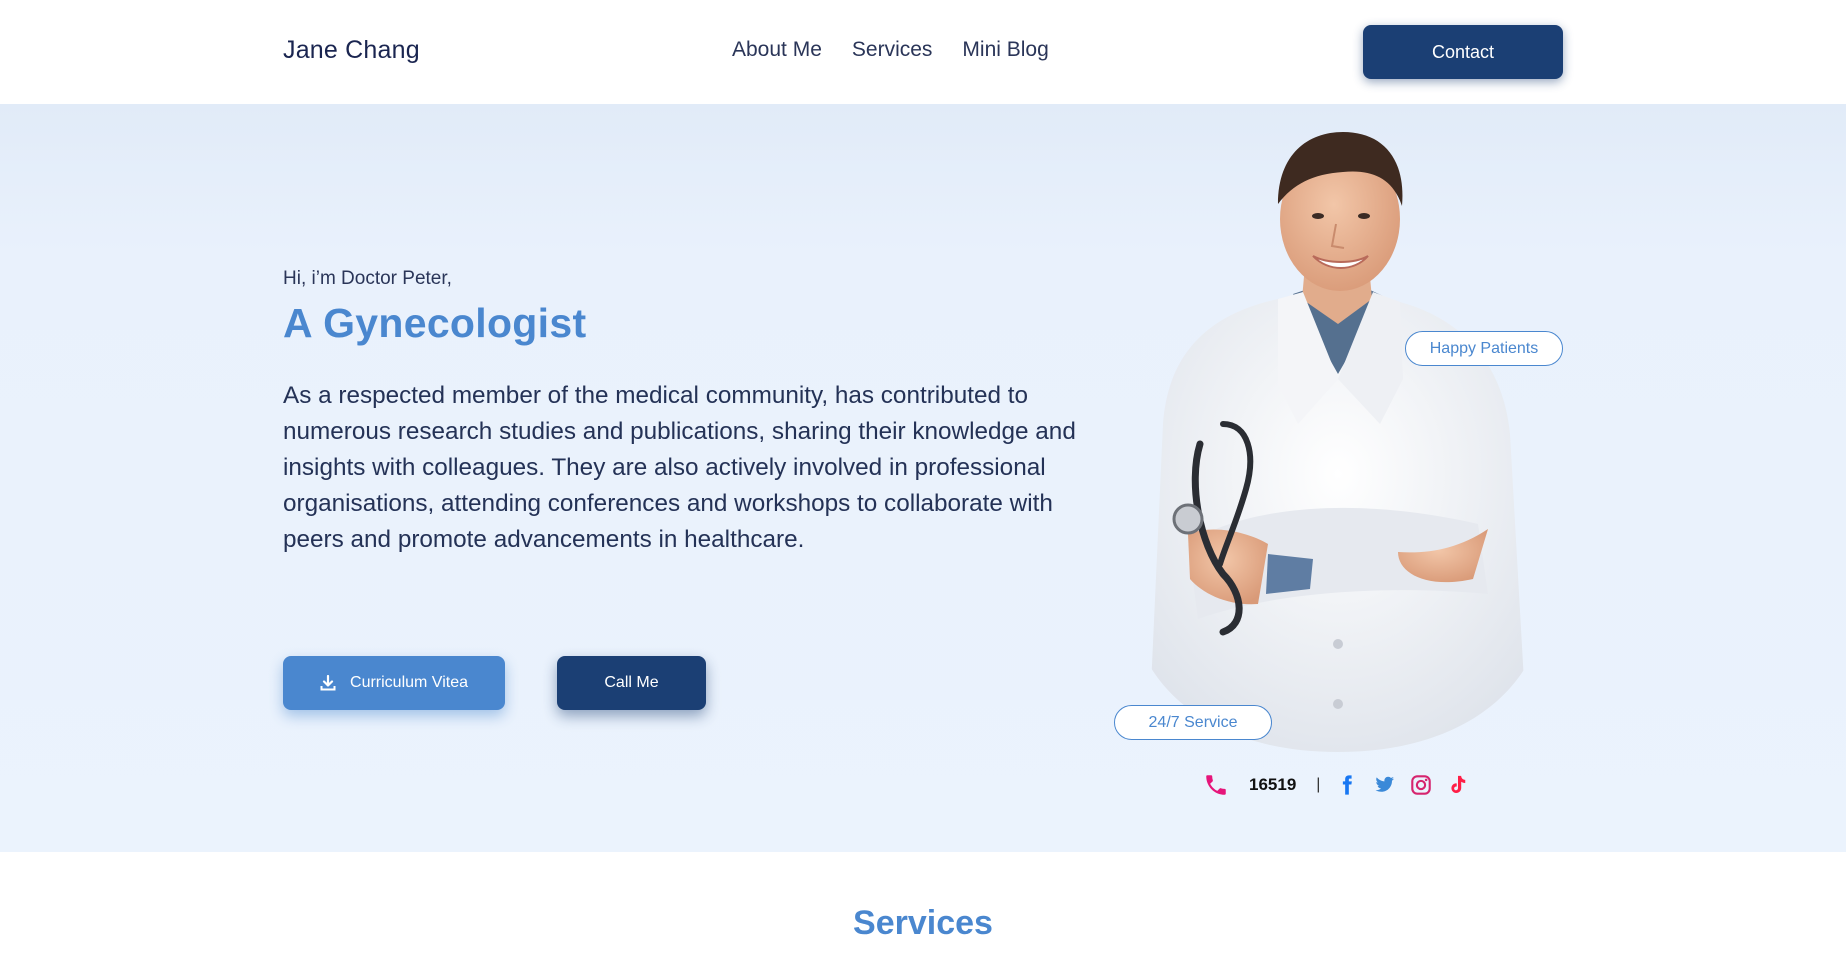 This screenshot has height=980, width=1846. I want to click on service-247-badge: 24/7 Service, so click(1193, 722).